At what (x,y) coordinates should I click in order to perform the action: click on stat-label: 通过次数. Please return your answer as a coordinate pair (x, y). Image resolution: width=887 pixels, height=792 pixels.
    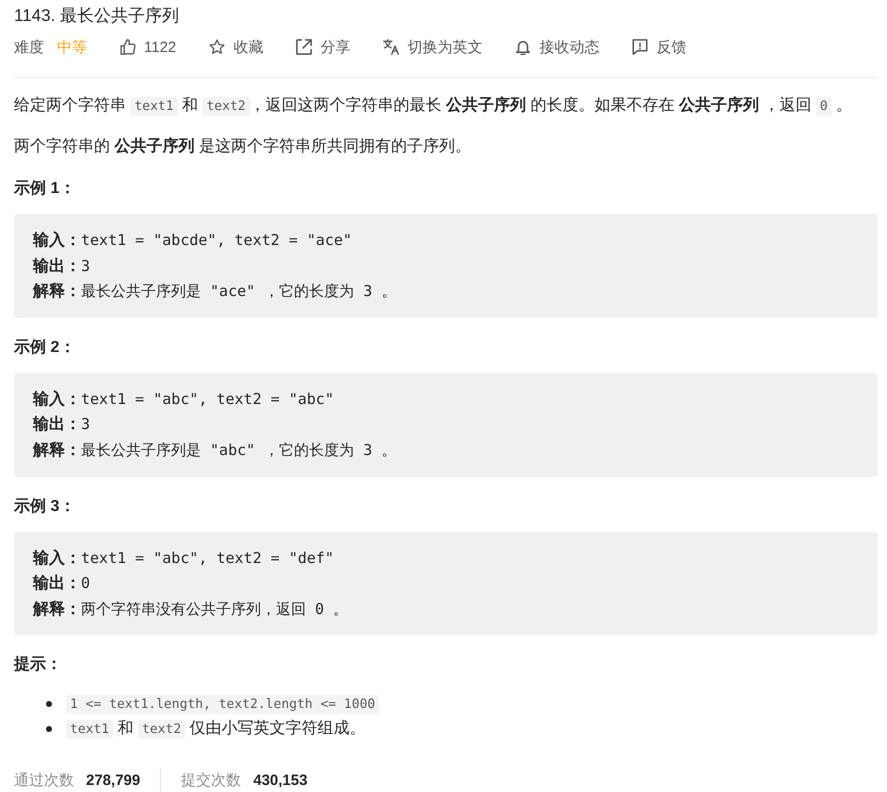
    Looking at the image, I should click on (44, 780).